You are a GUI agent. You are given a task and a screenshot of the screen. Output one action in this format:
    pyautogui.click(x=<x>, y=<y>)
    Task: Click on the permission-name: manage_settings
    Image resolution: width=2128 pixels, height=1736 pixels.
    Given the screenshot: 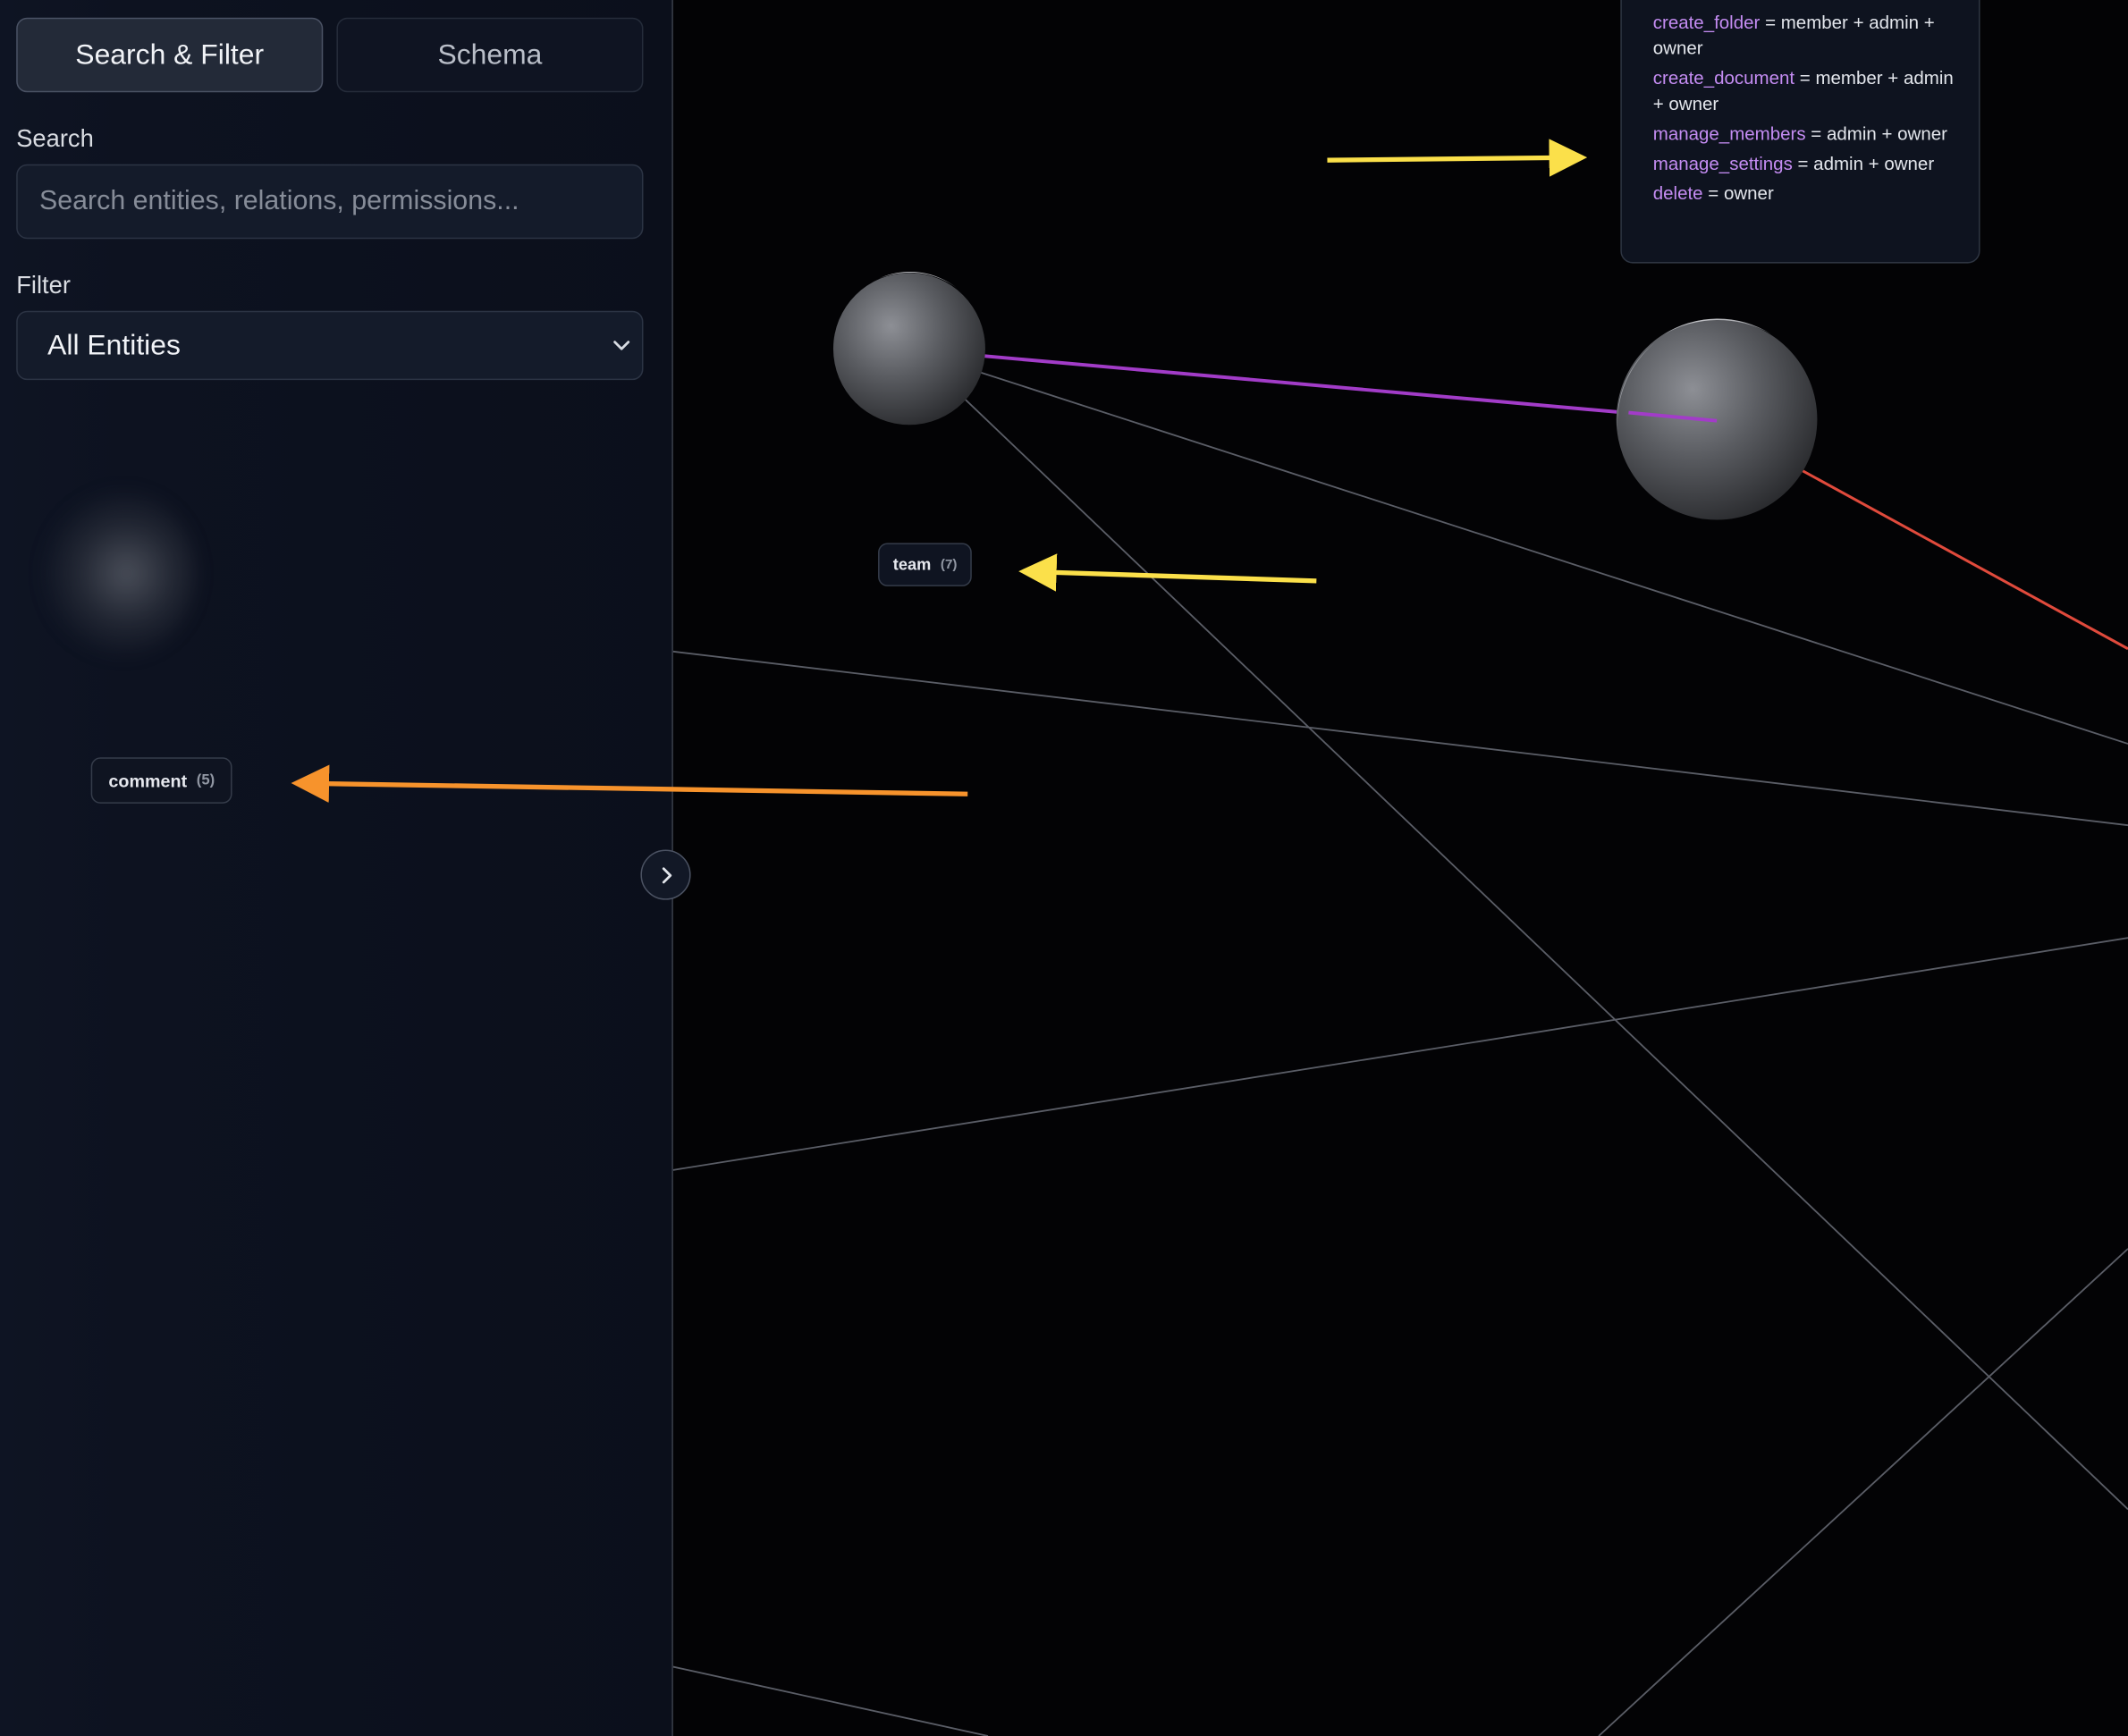 What is the action you would take?
    pyautogui.click(x=1723, y=163)
    